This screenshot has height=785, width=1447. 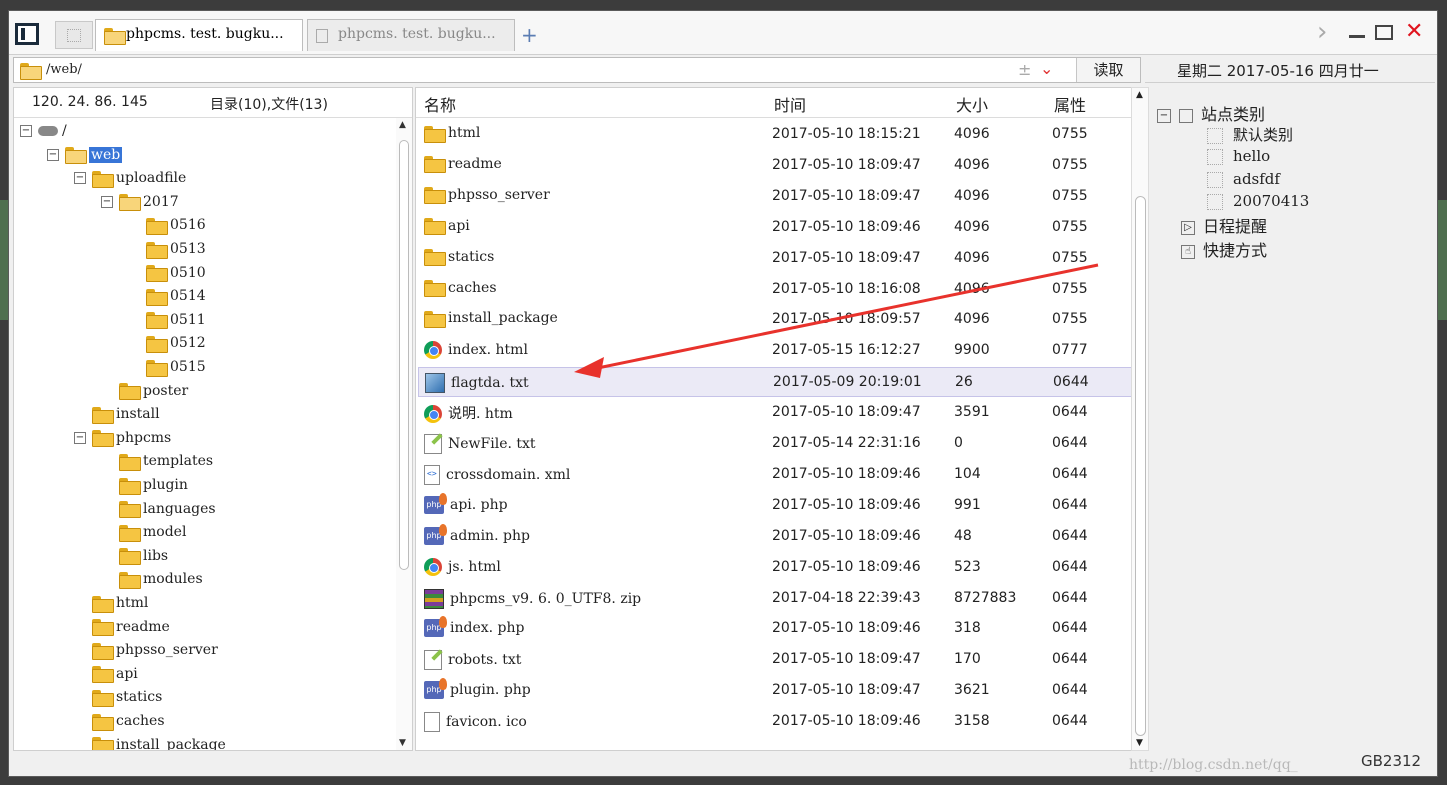 I want to click on tree-node-label: 0514, so click(x=188, y=296).